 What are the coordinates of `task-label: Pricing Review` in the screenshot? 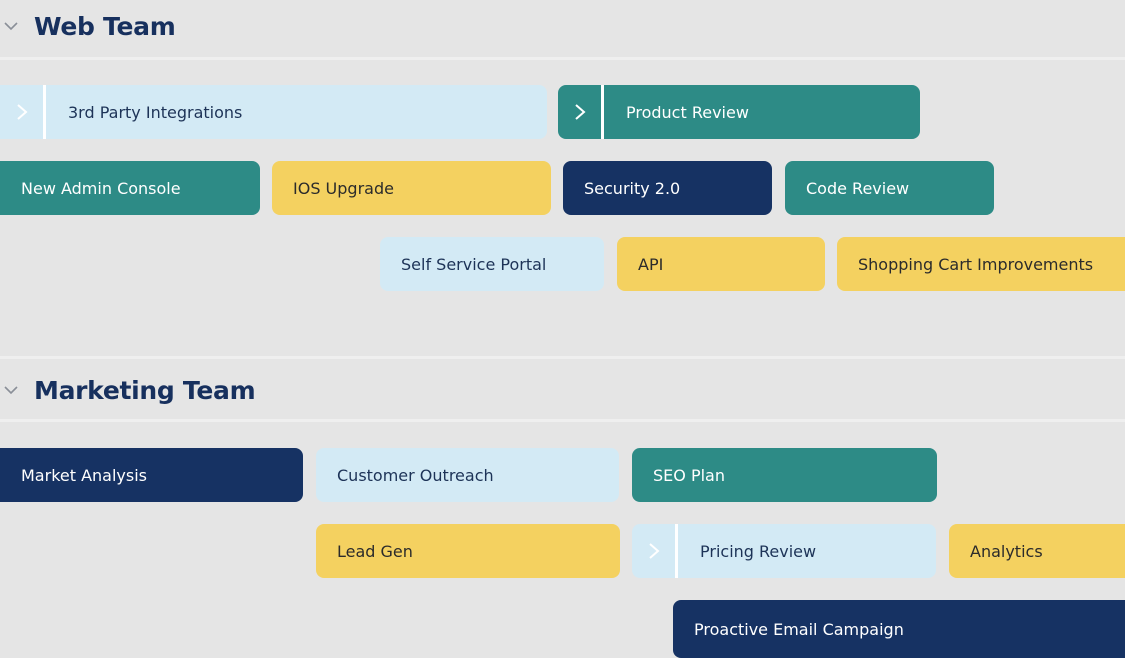 It's located at (758, 551).